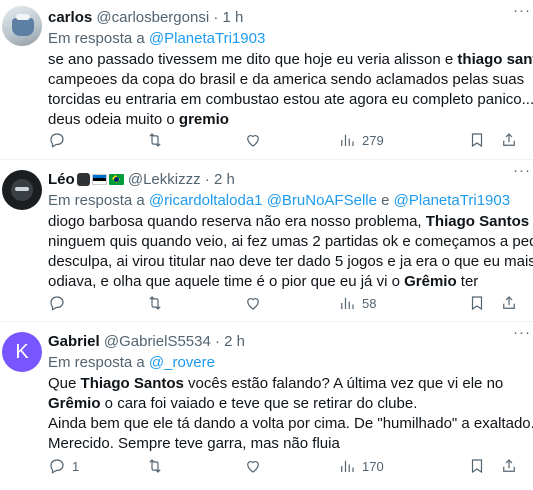 The width and height of the screenshot is (533, 490). I want to click on reply-context: Em resposta a @PlanetaTri1903, so click(157, 38).